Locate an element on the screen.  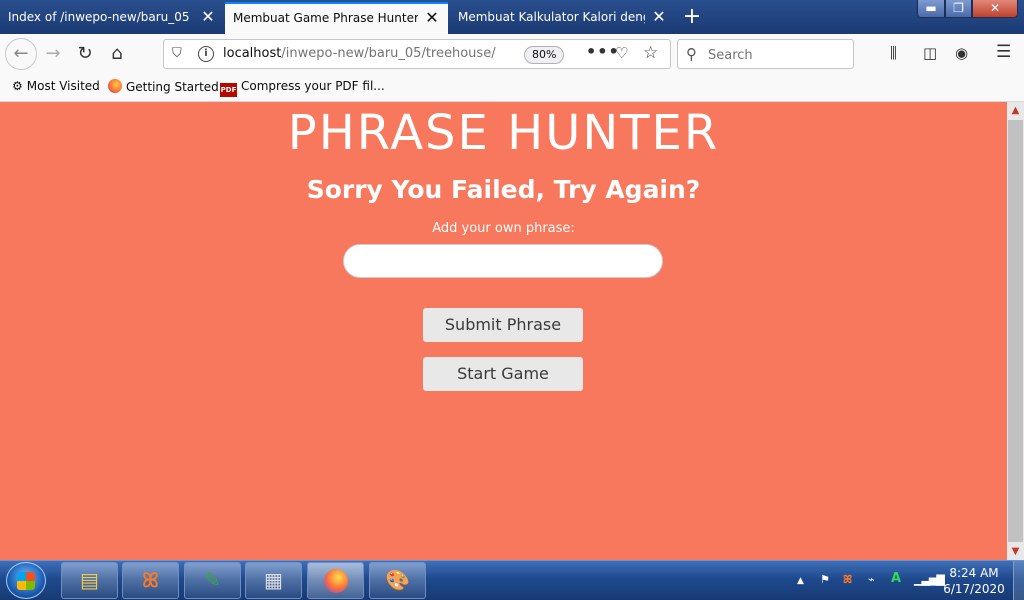
sidebar-icon: ◫ is located at coordinates (930, 53).